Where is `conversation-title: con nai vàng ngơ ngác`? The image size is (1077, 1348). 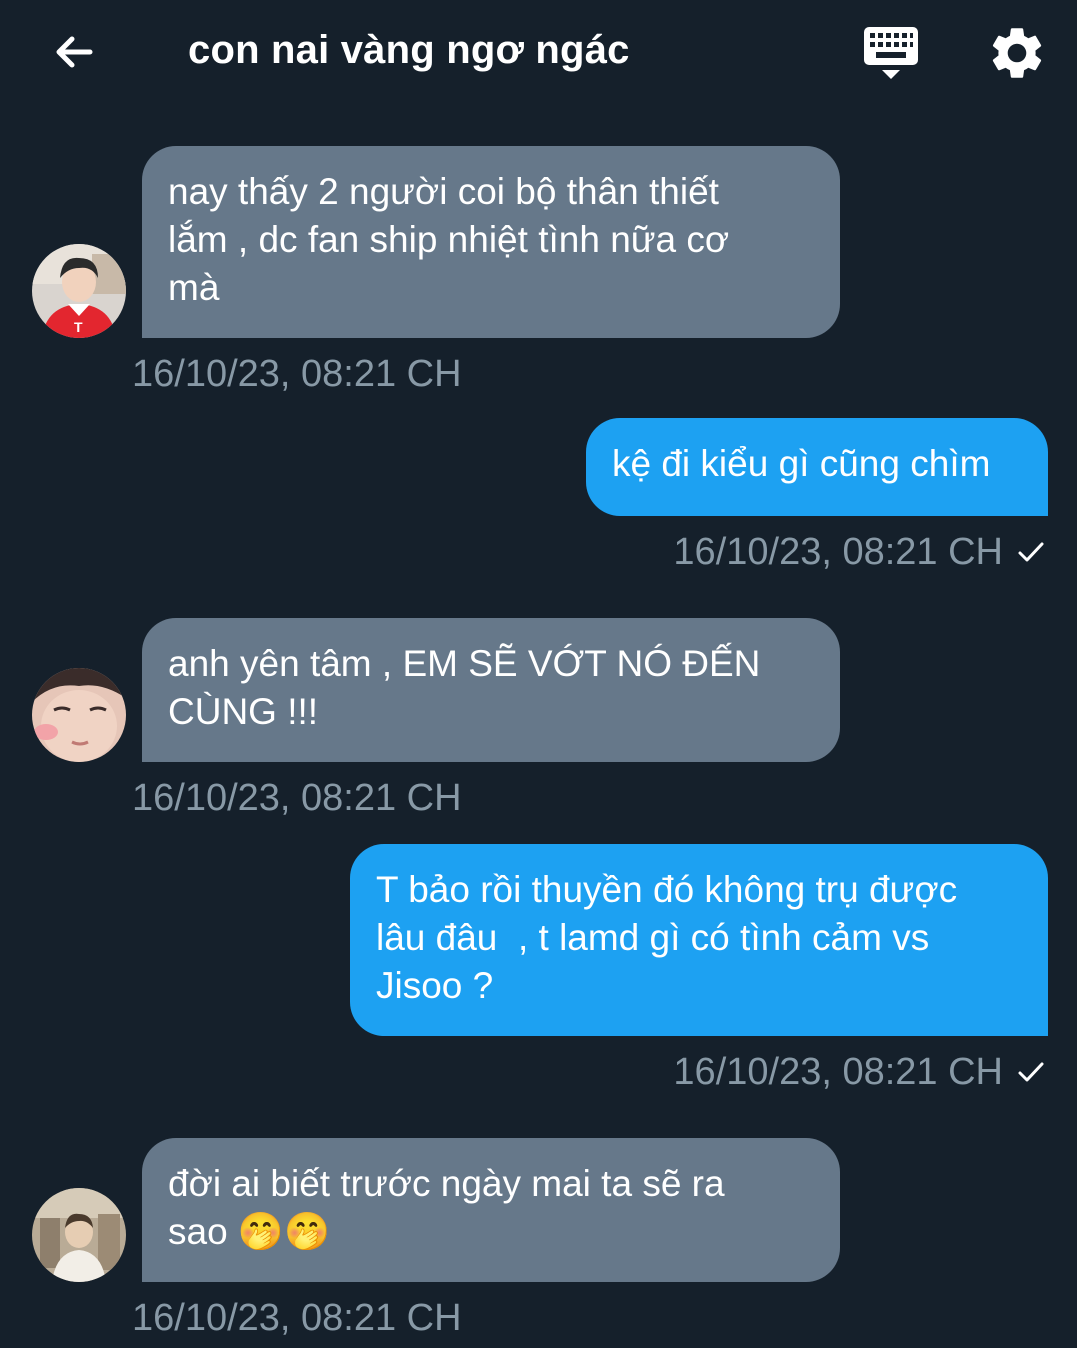
conversation-title: con nai vàng ngơ ngác is located at coordinates (409, 50).